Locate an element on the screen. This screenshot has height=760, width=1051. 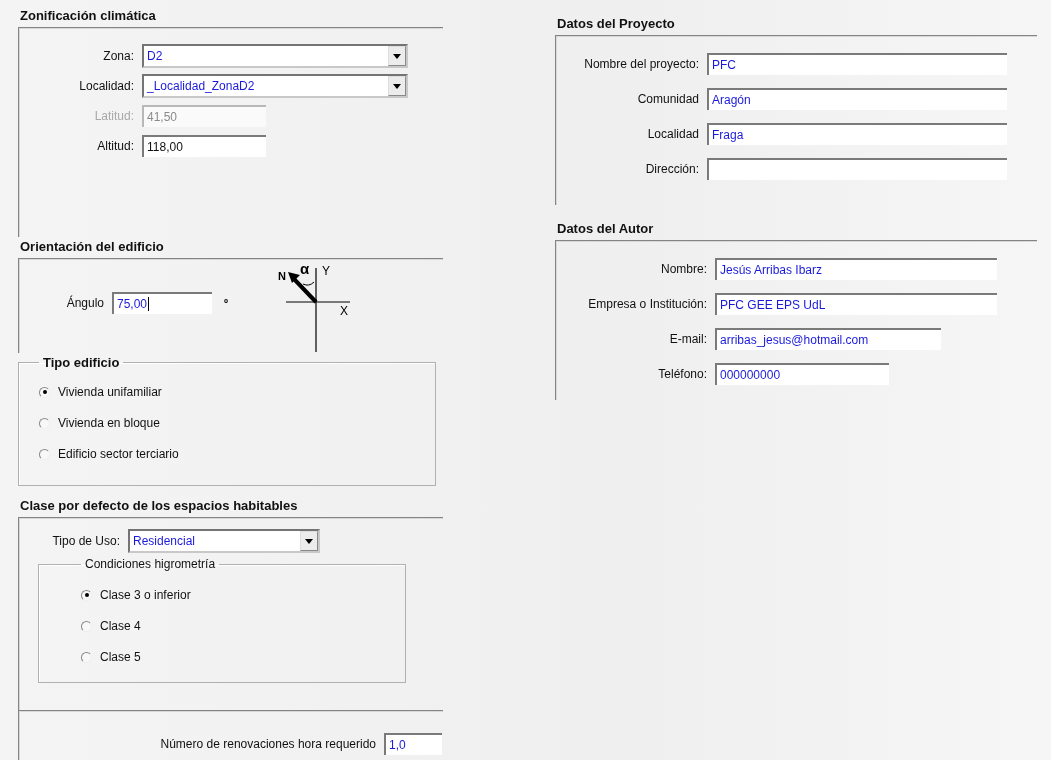
field-label: Zona: is located at coordinates (118, 56).